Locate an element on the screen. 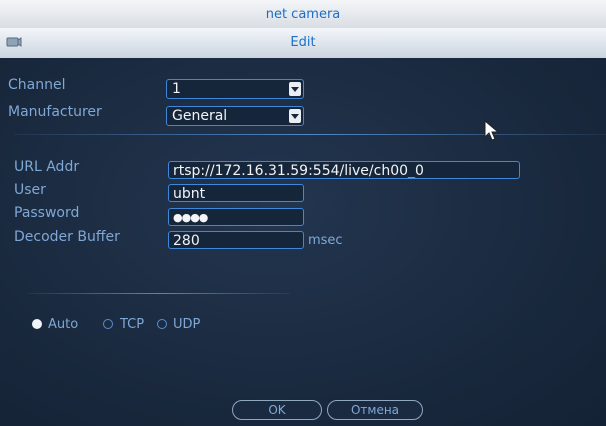  dialog-title: Edit is located at coordinates (303, 42).